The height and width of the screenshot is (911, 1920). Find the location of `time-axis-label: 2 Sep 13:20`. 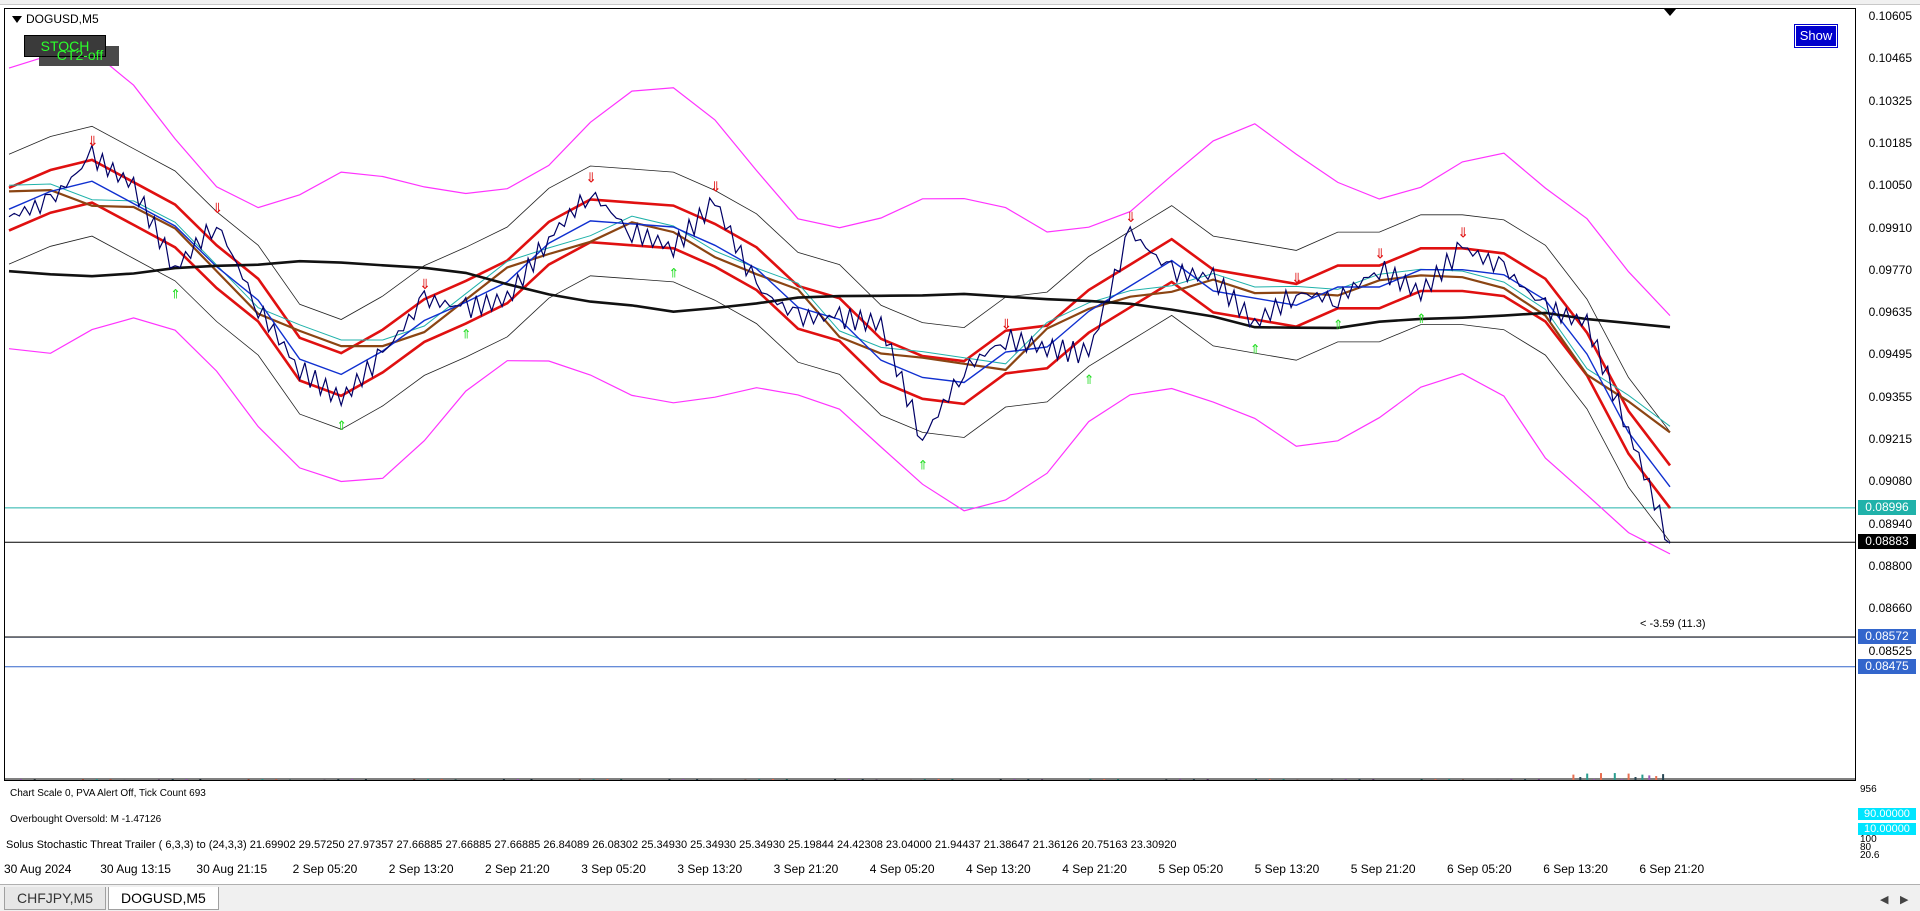

time-axis-label: 2 Sep 13:20 is located at coordinates (421, 869).